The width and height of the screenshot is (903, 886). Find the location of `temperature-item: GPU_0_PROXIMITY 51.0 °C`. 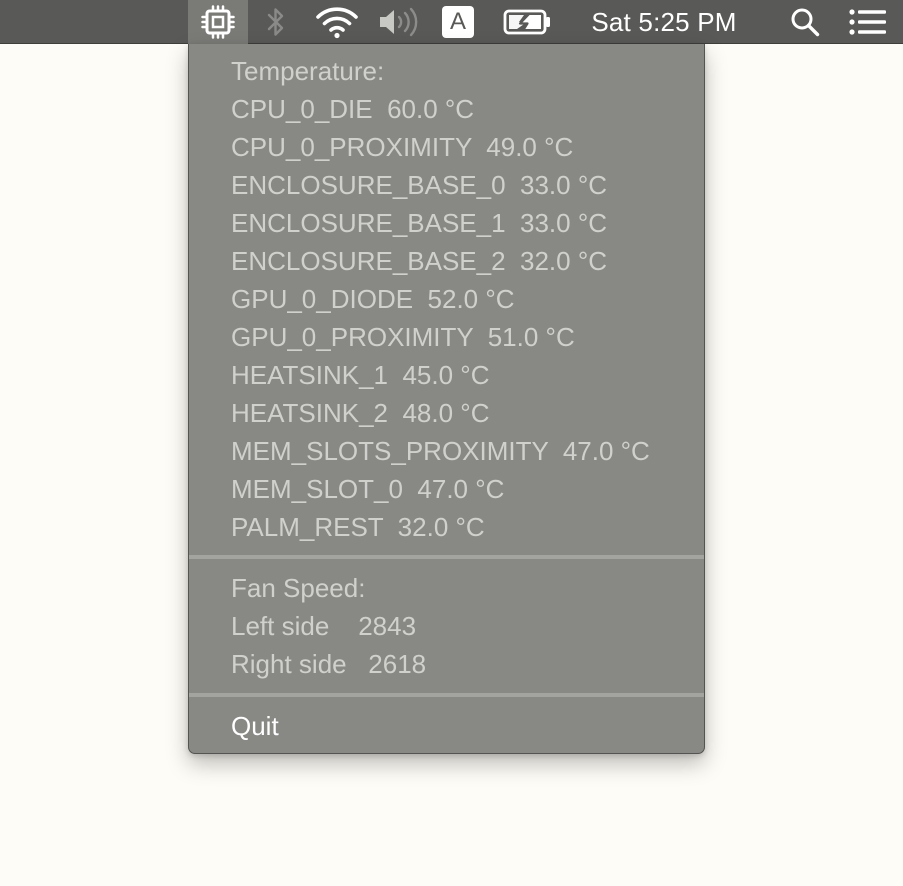

temperature-item: GPU_0_PROXIMITY 51.0 °C is located at coordinates (403, 337).